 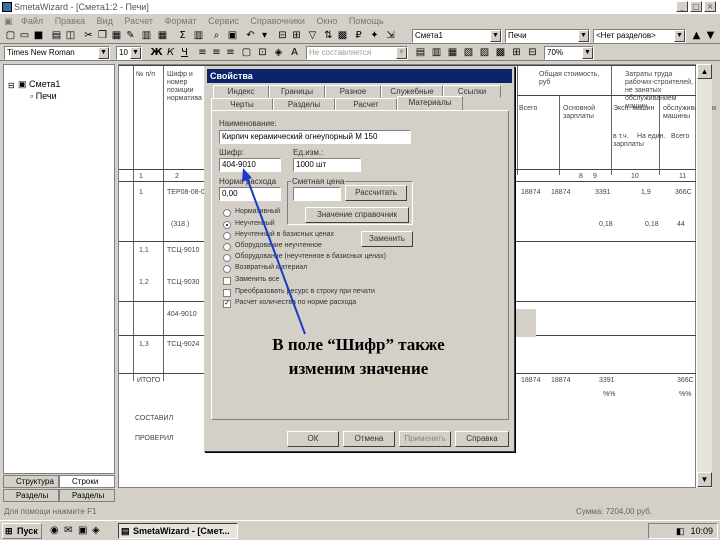 What do you see at coordinates (96, 530) in the screenshot?
I see `media-icon: ◈` at bounding box center [96, 530].